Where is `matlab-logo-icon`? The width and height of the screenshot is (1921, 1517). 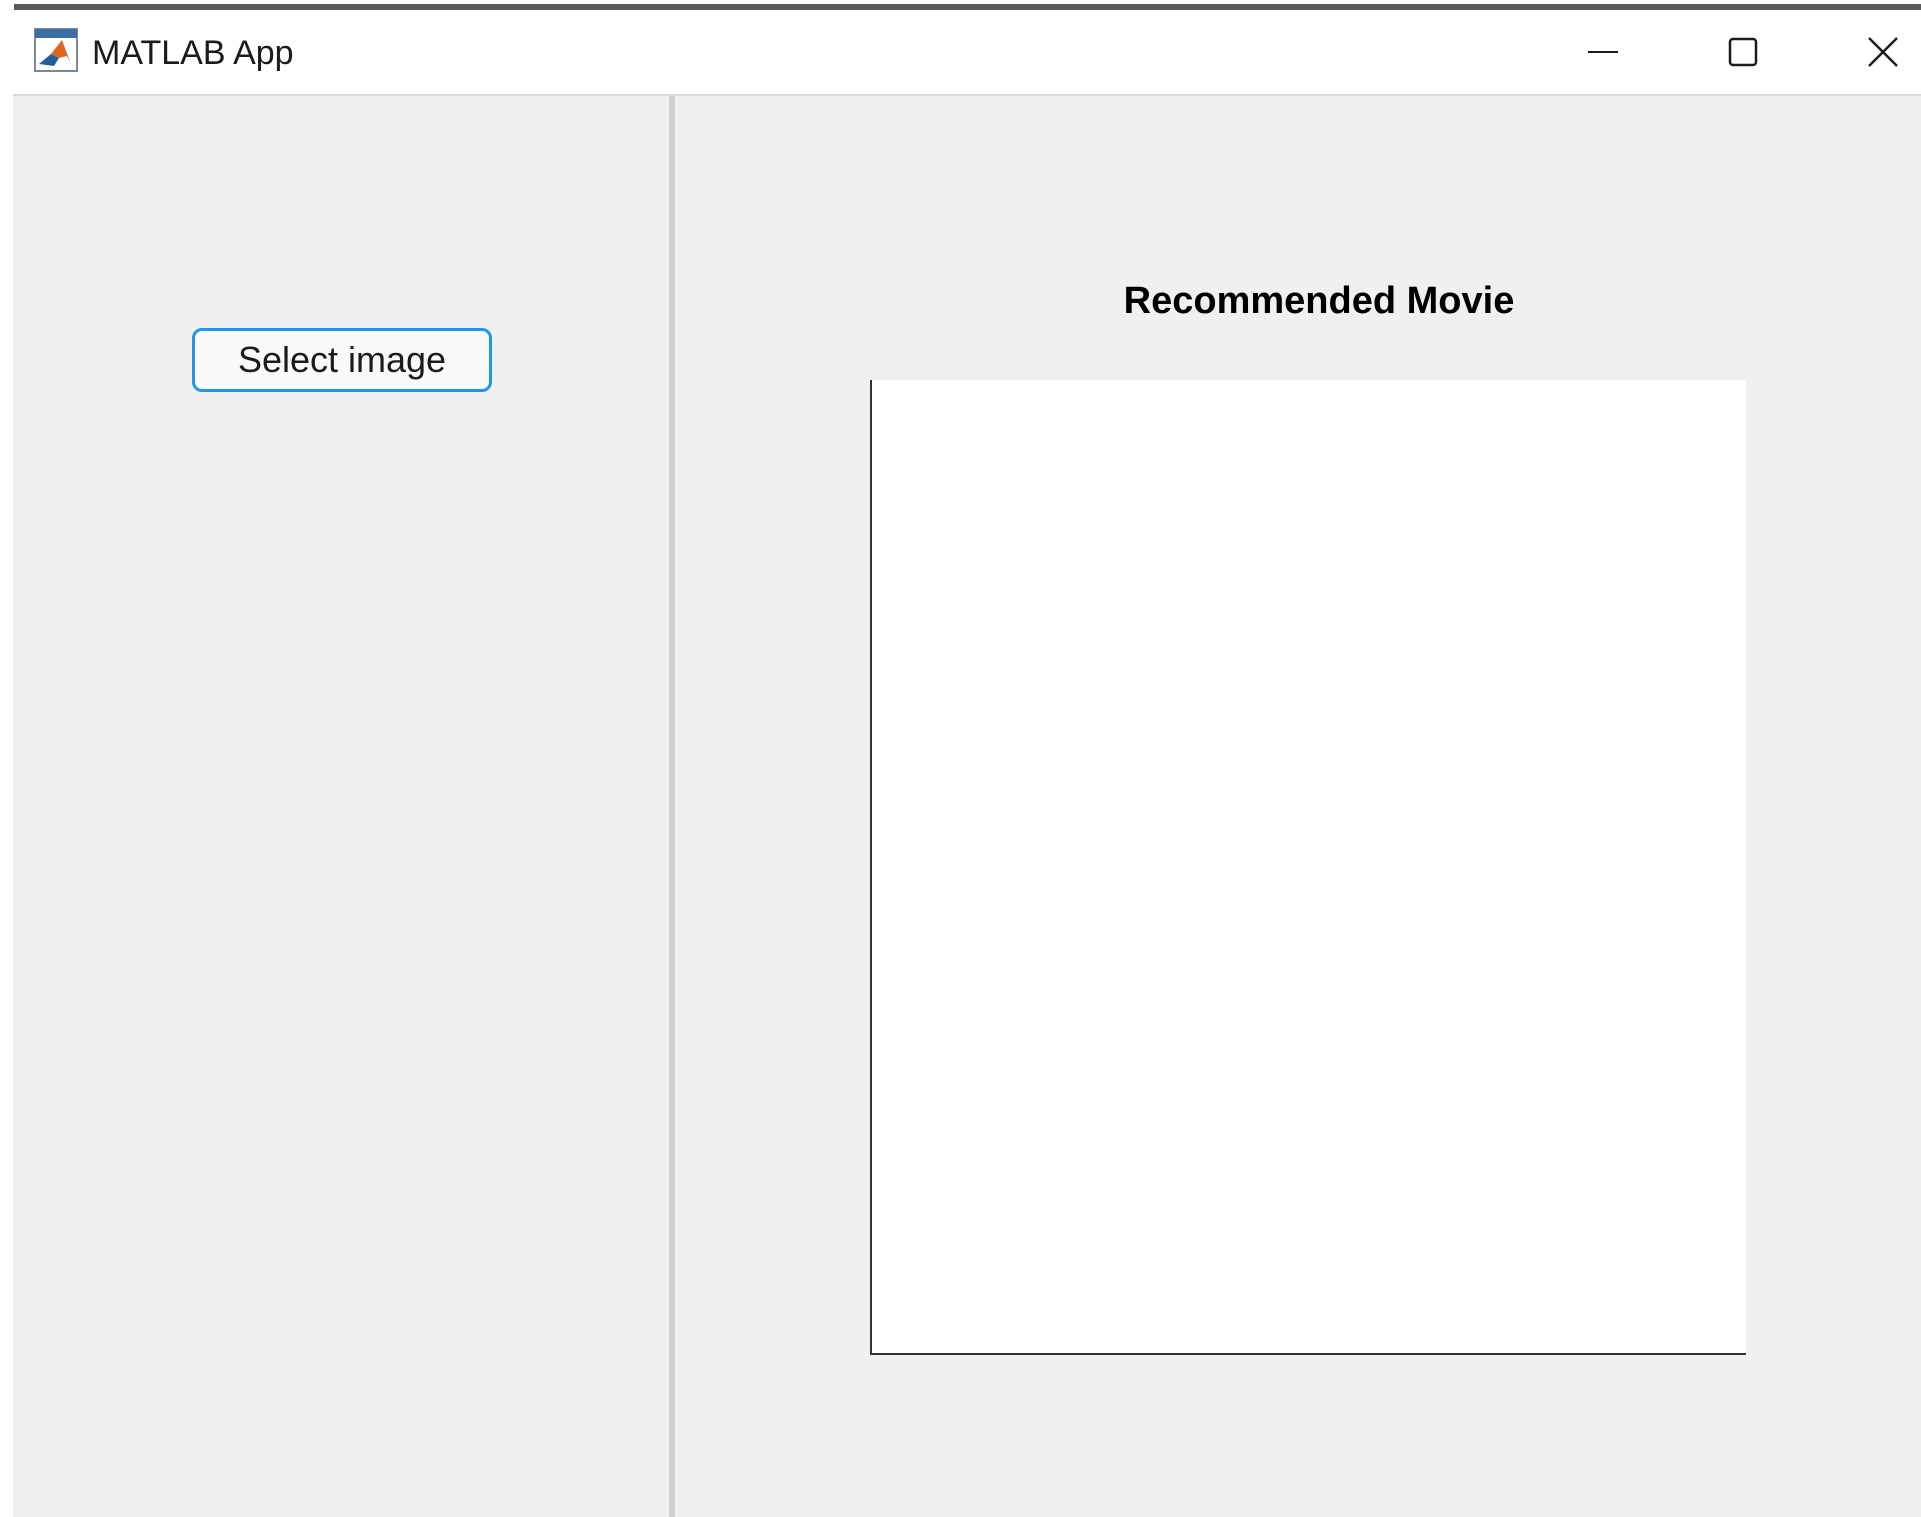
matlab-logo-icon is located at coordinates (56, 50).